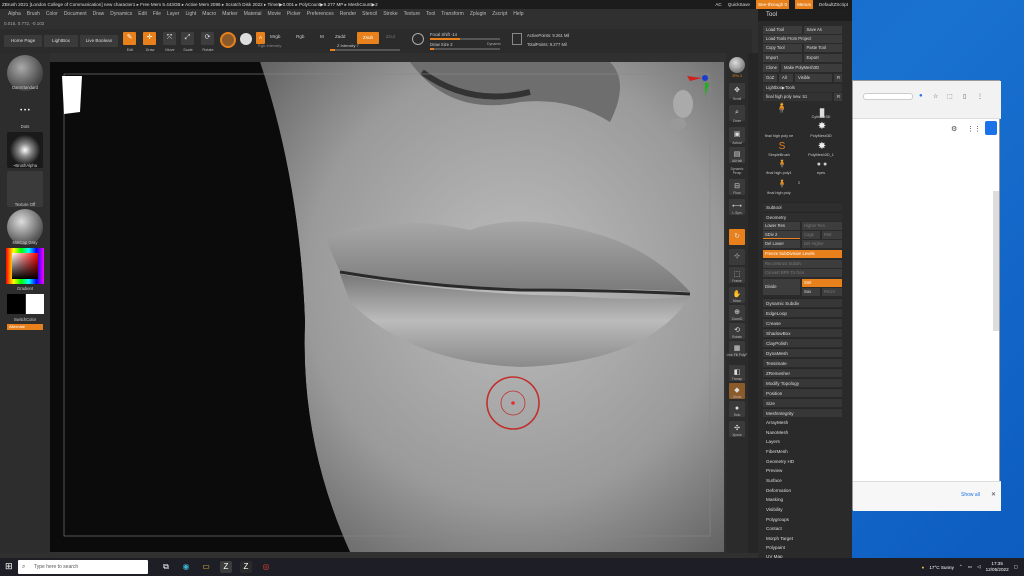 This screenshot has height=576, width=1024. I want to click on menu-help: Help, so click(518, 14).